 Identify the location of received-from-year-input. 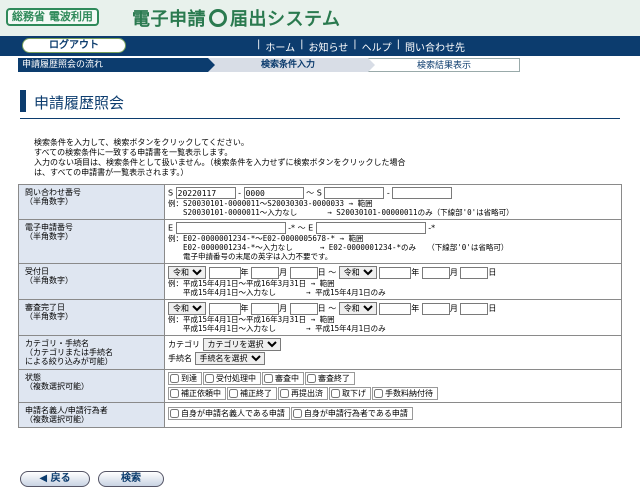
(224, 272).